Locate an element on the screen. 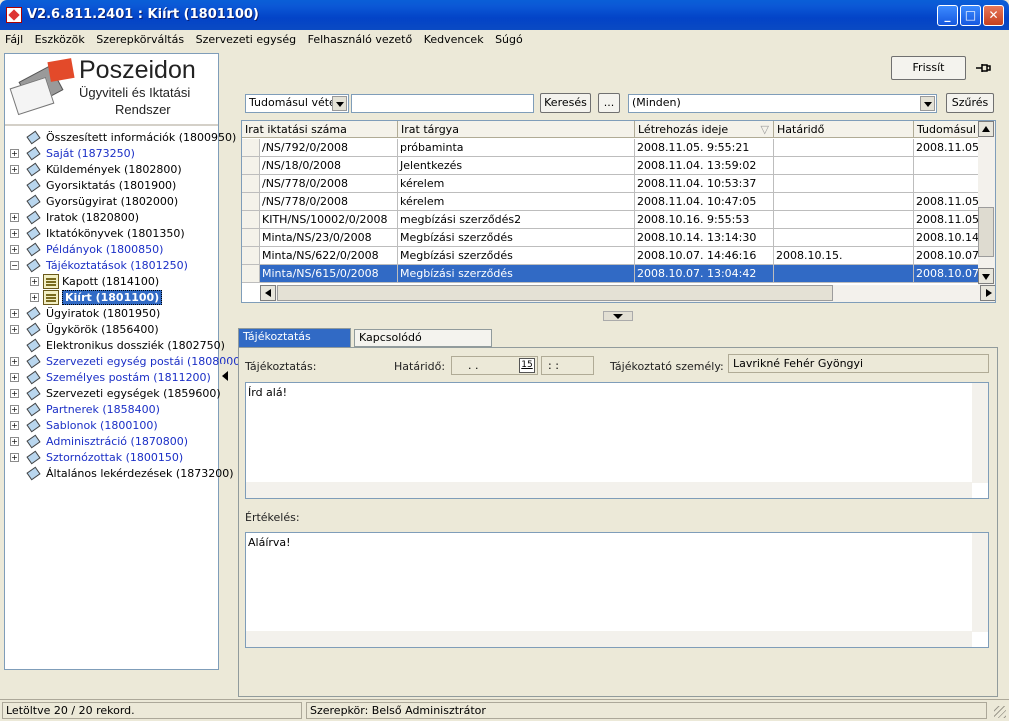  menu-org-unit: Szervezeti egység is located at coordinates (245, 38).